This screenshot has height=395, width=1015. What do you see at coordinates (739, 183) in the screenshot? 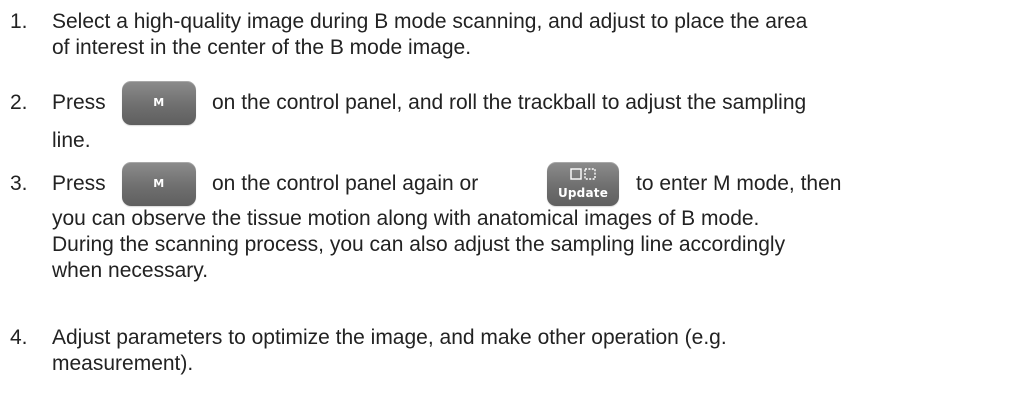
I see `step-text-segment: to enter M mode, then` at bounding box center [739, 183].